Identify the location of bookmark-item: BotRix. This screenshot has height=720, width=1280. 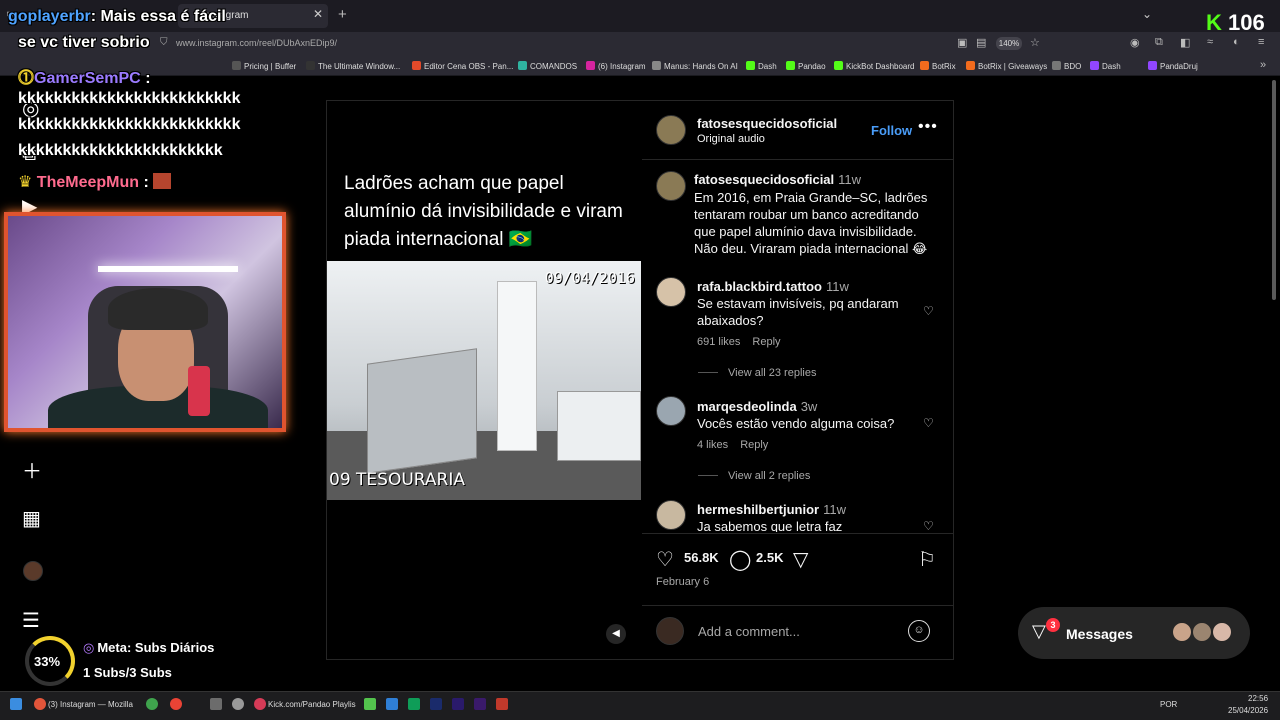
(938, 66).